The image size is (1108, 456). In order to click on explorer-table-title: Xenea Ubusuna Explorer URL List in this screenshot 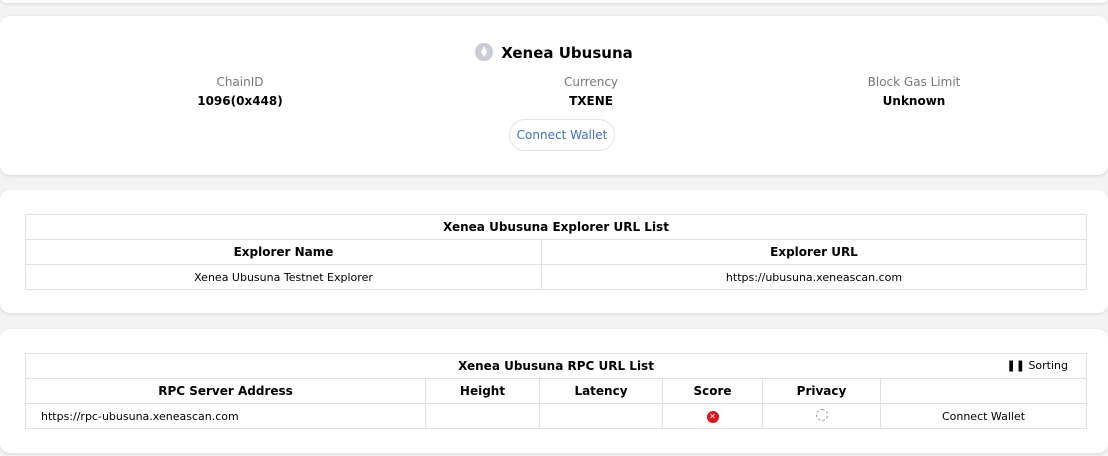, I will do `click(556, 227)`.